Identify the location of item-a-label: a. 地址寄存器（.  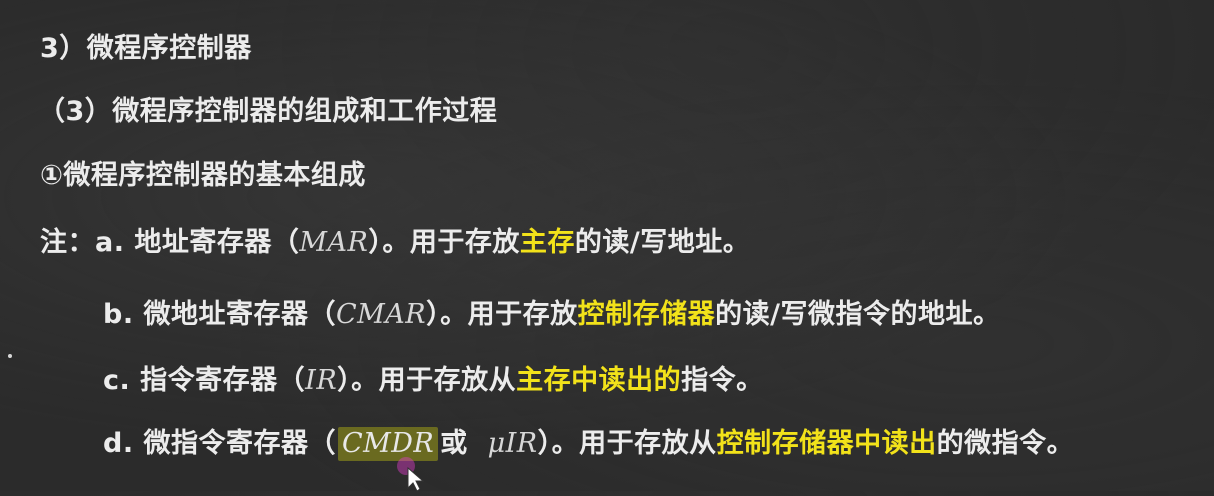
(197, 242).